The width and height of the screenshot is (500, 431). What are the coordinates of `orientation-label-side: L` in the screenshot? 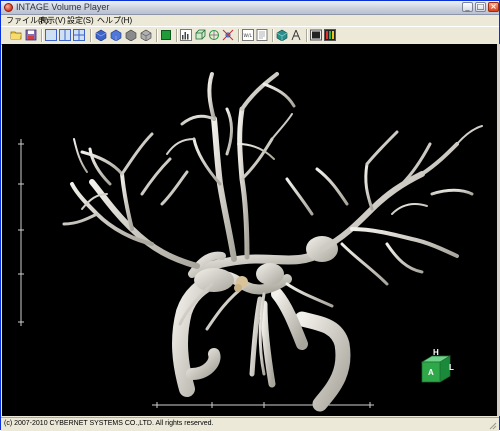 It's located at (451, 367).